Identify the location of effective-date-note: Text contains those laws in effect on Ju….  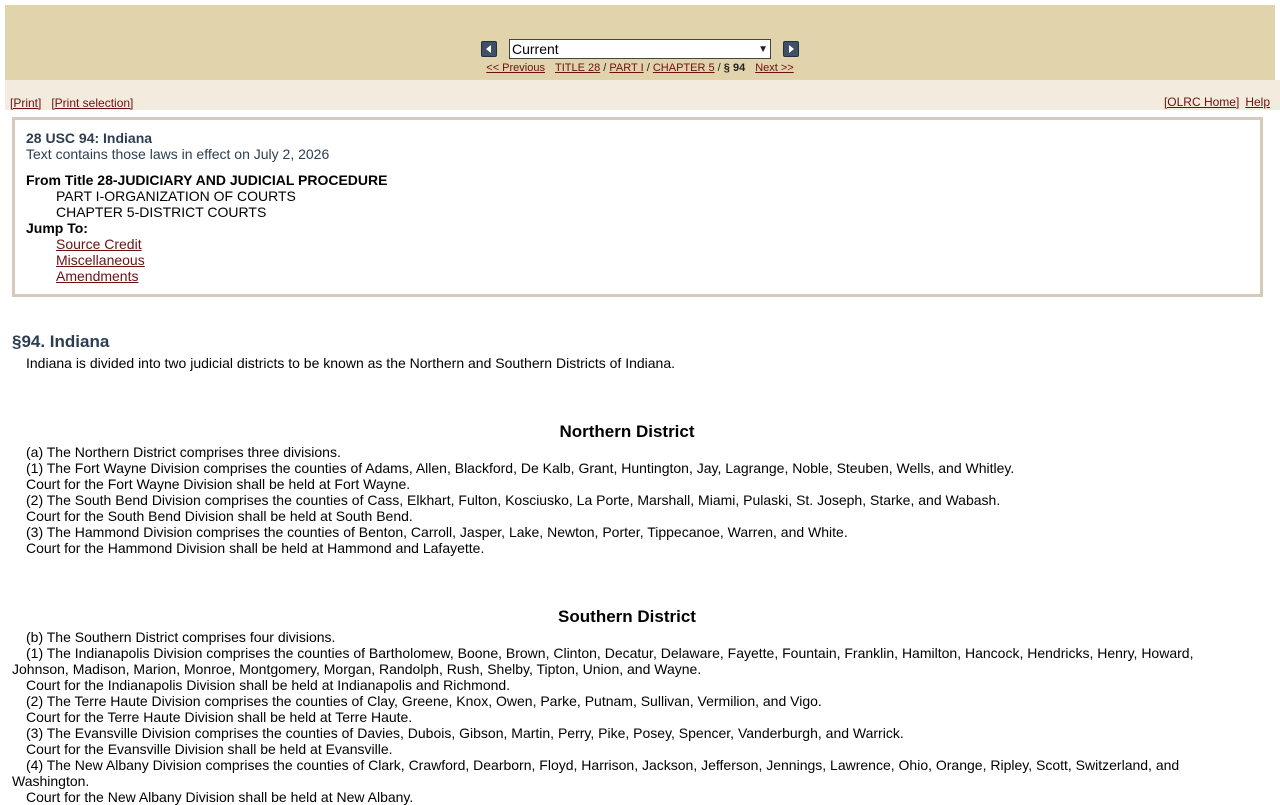
(178, 154).